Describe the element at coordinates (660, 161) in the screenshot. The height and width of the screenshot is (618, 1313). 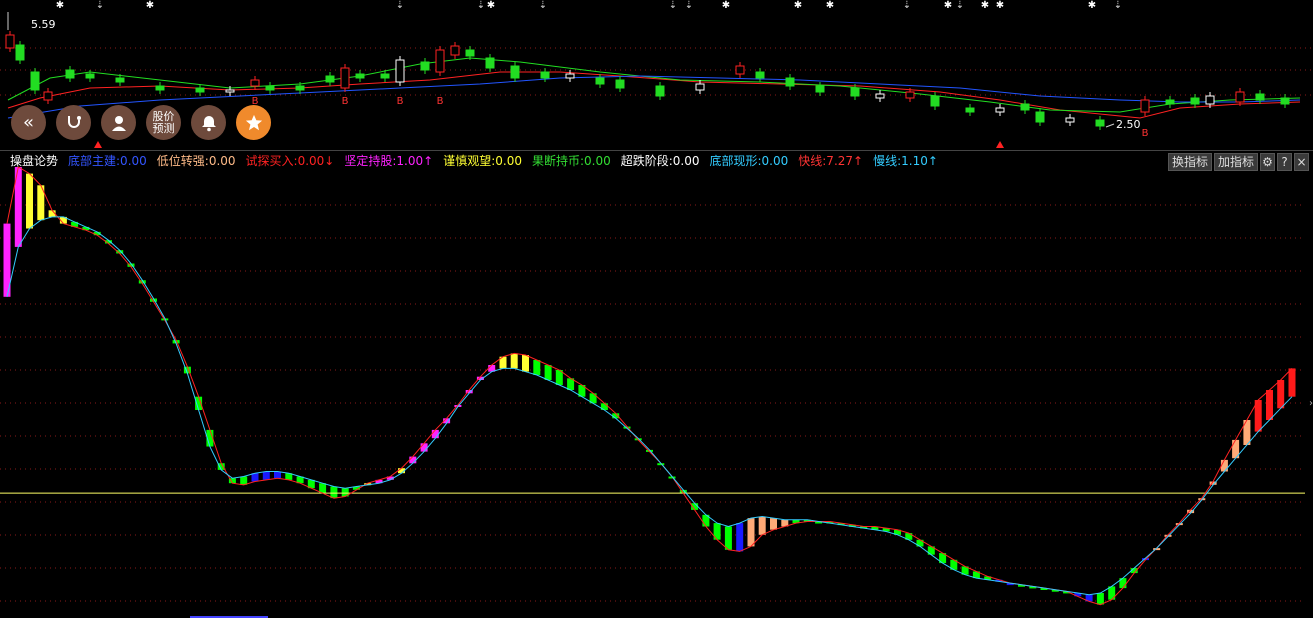
I see `legend-item-oversold: 超跌阶段:0.00` at that location.